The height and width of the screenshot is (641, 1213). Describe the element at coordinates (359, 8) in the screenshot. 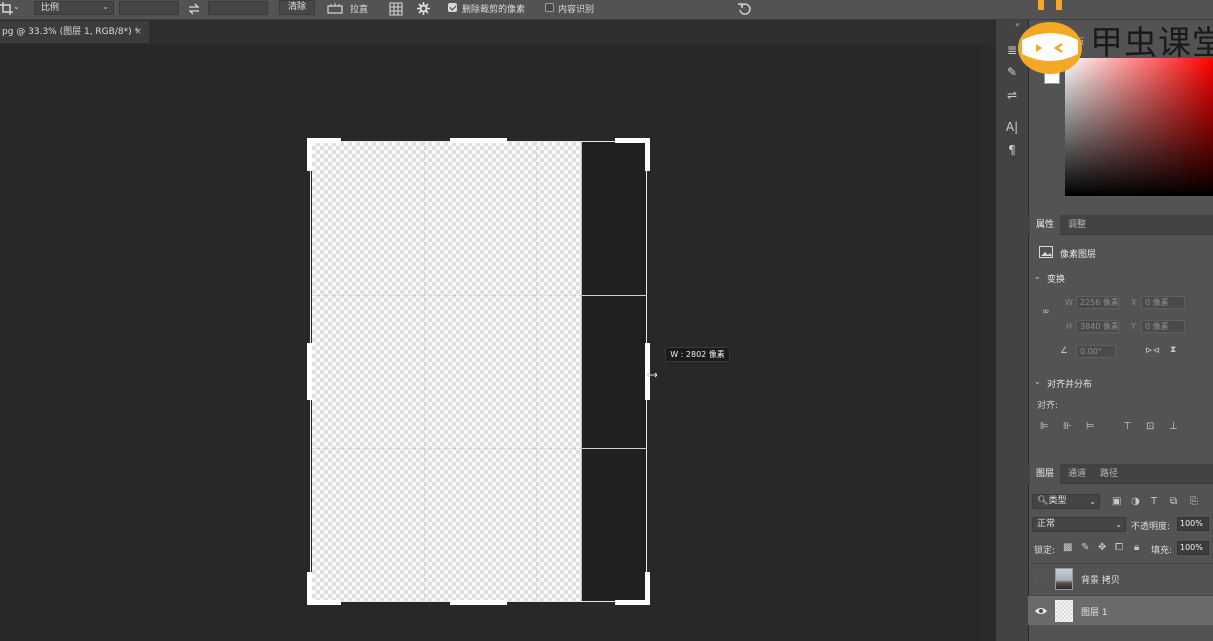

I see `straighten-label: 拉直` at that location.